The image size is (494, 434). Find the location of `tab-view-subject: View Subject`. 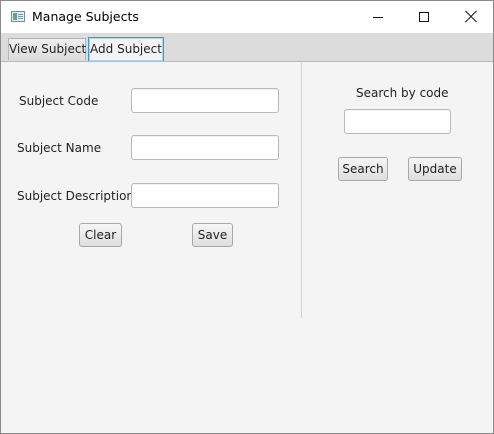

tab-view-subject: View Subject is located at coordinates (47, 49).